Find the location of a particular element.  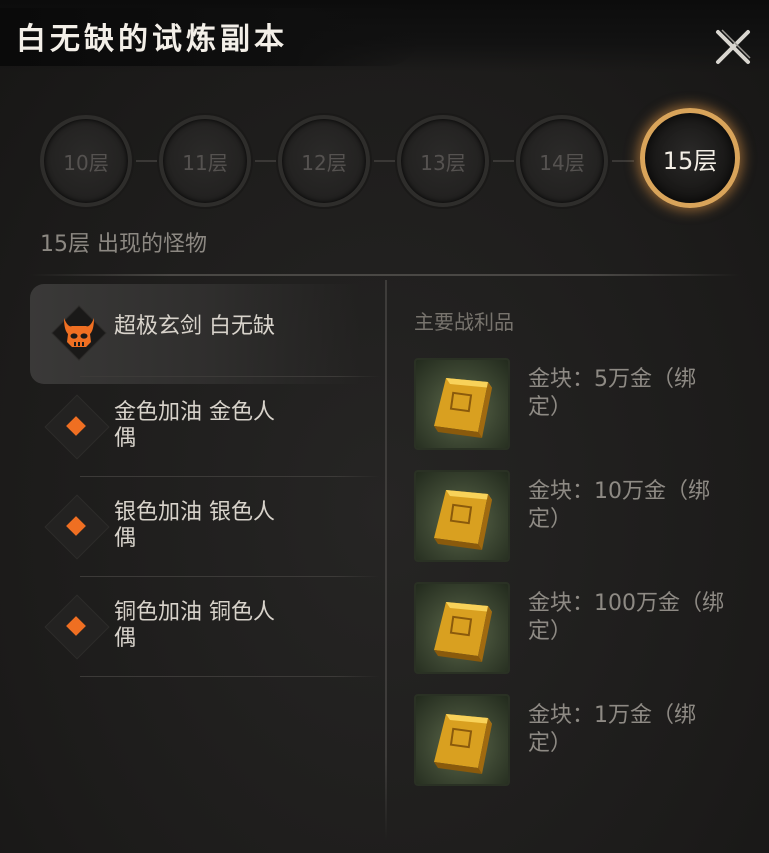

page-title: 白无缺的试炼副本 is located at coordinates (152, 39).